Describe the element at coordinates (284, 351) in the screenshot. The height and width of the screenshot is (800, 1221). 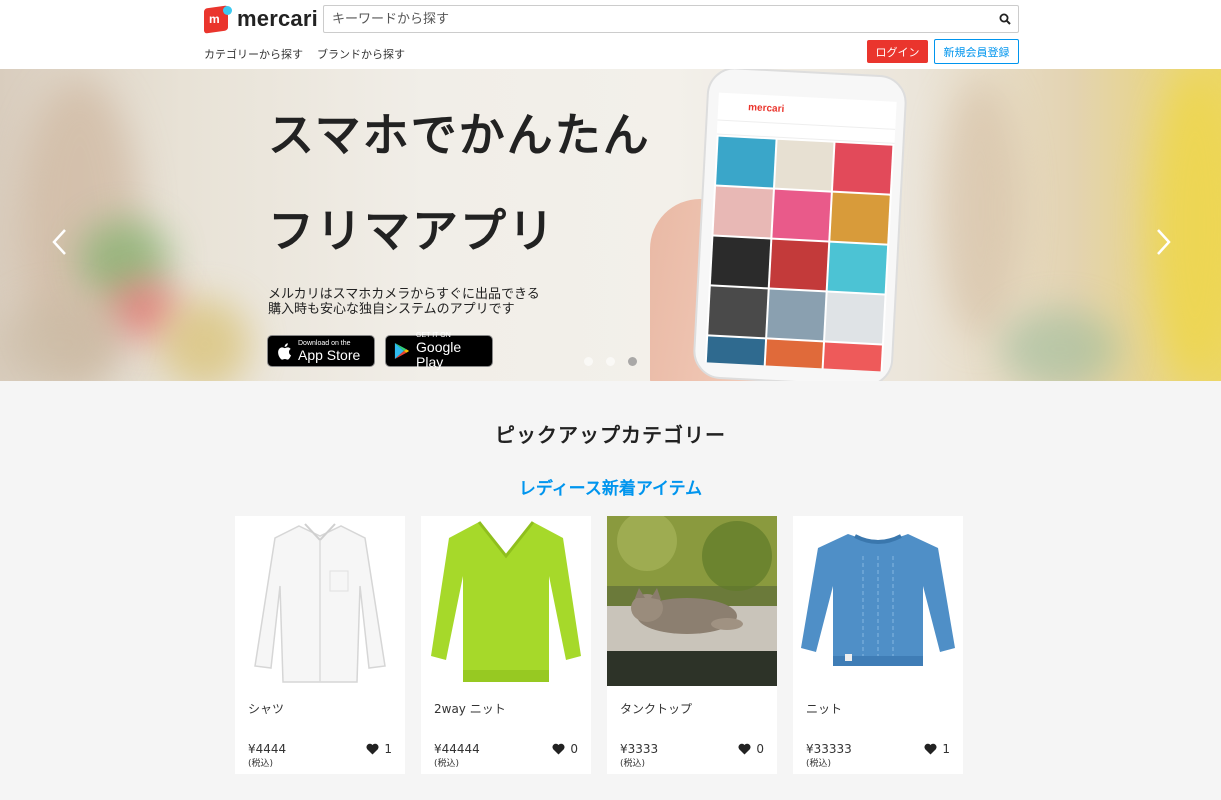
I see `apple-icon` at that location.